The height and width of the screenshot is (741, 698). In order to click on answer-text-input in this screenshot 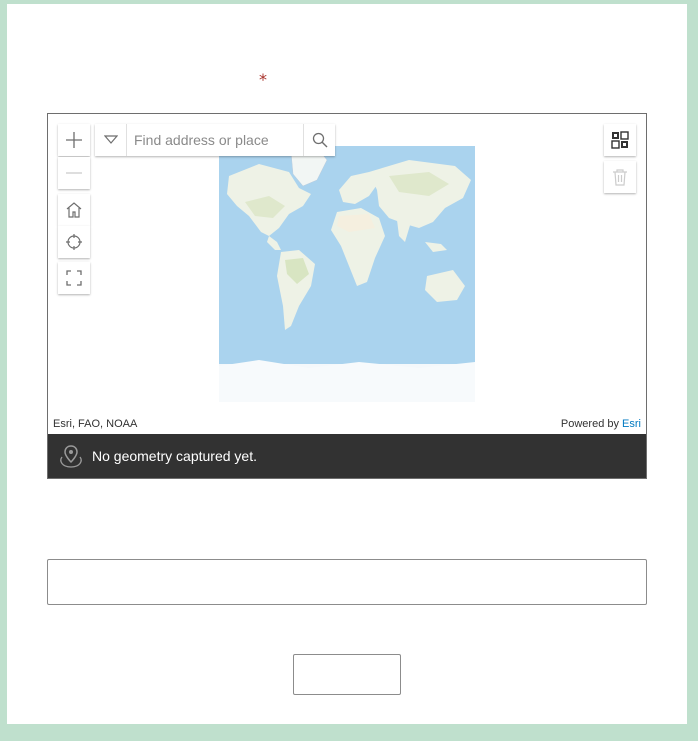, I will do `click(347, 582)`.